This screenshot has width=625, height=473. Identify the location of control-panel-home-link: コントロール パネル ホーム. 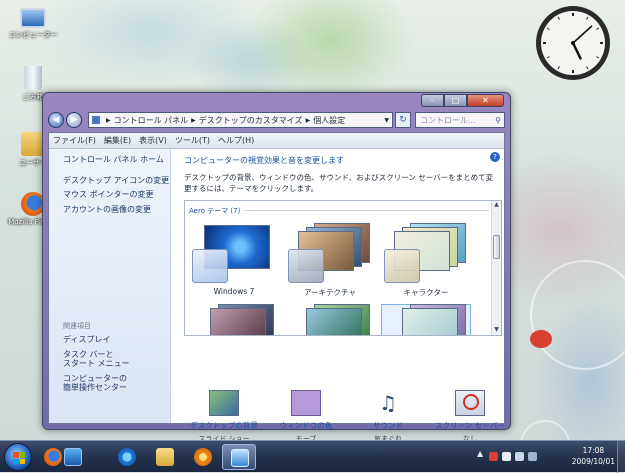
(116, 160).